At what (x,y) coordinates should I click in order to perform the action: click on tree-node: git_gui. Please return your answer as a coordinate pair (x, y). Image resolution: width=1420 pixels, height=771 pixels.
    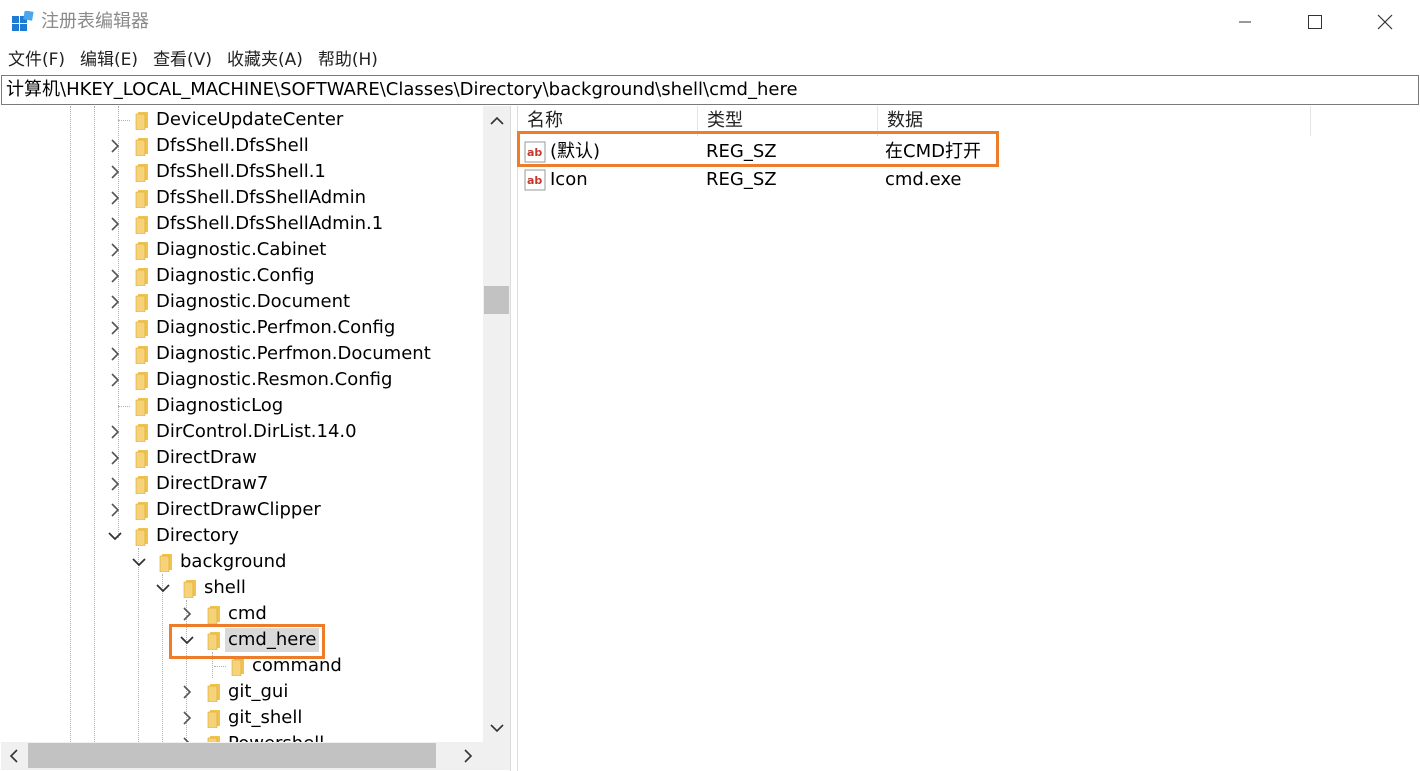
    Looking at the image, I should click on (242, 692).